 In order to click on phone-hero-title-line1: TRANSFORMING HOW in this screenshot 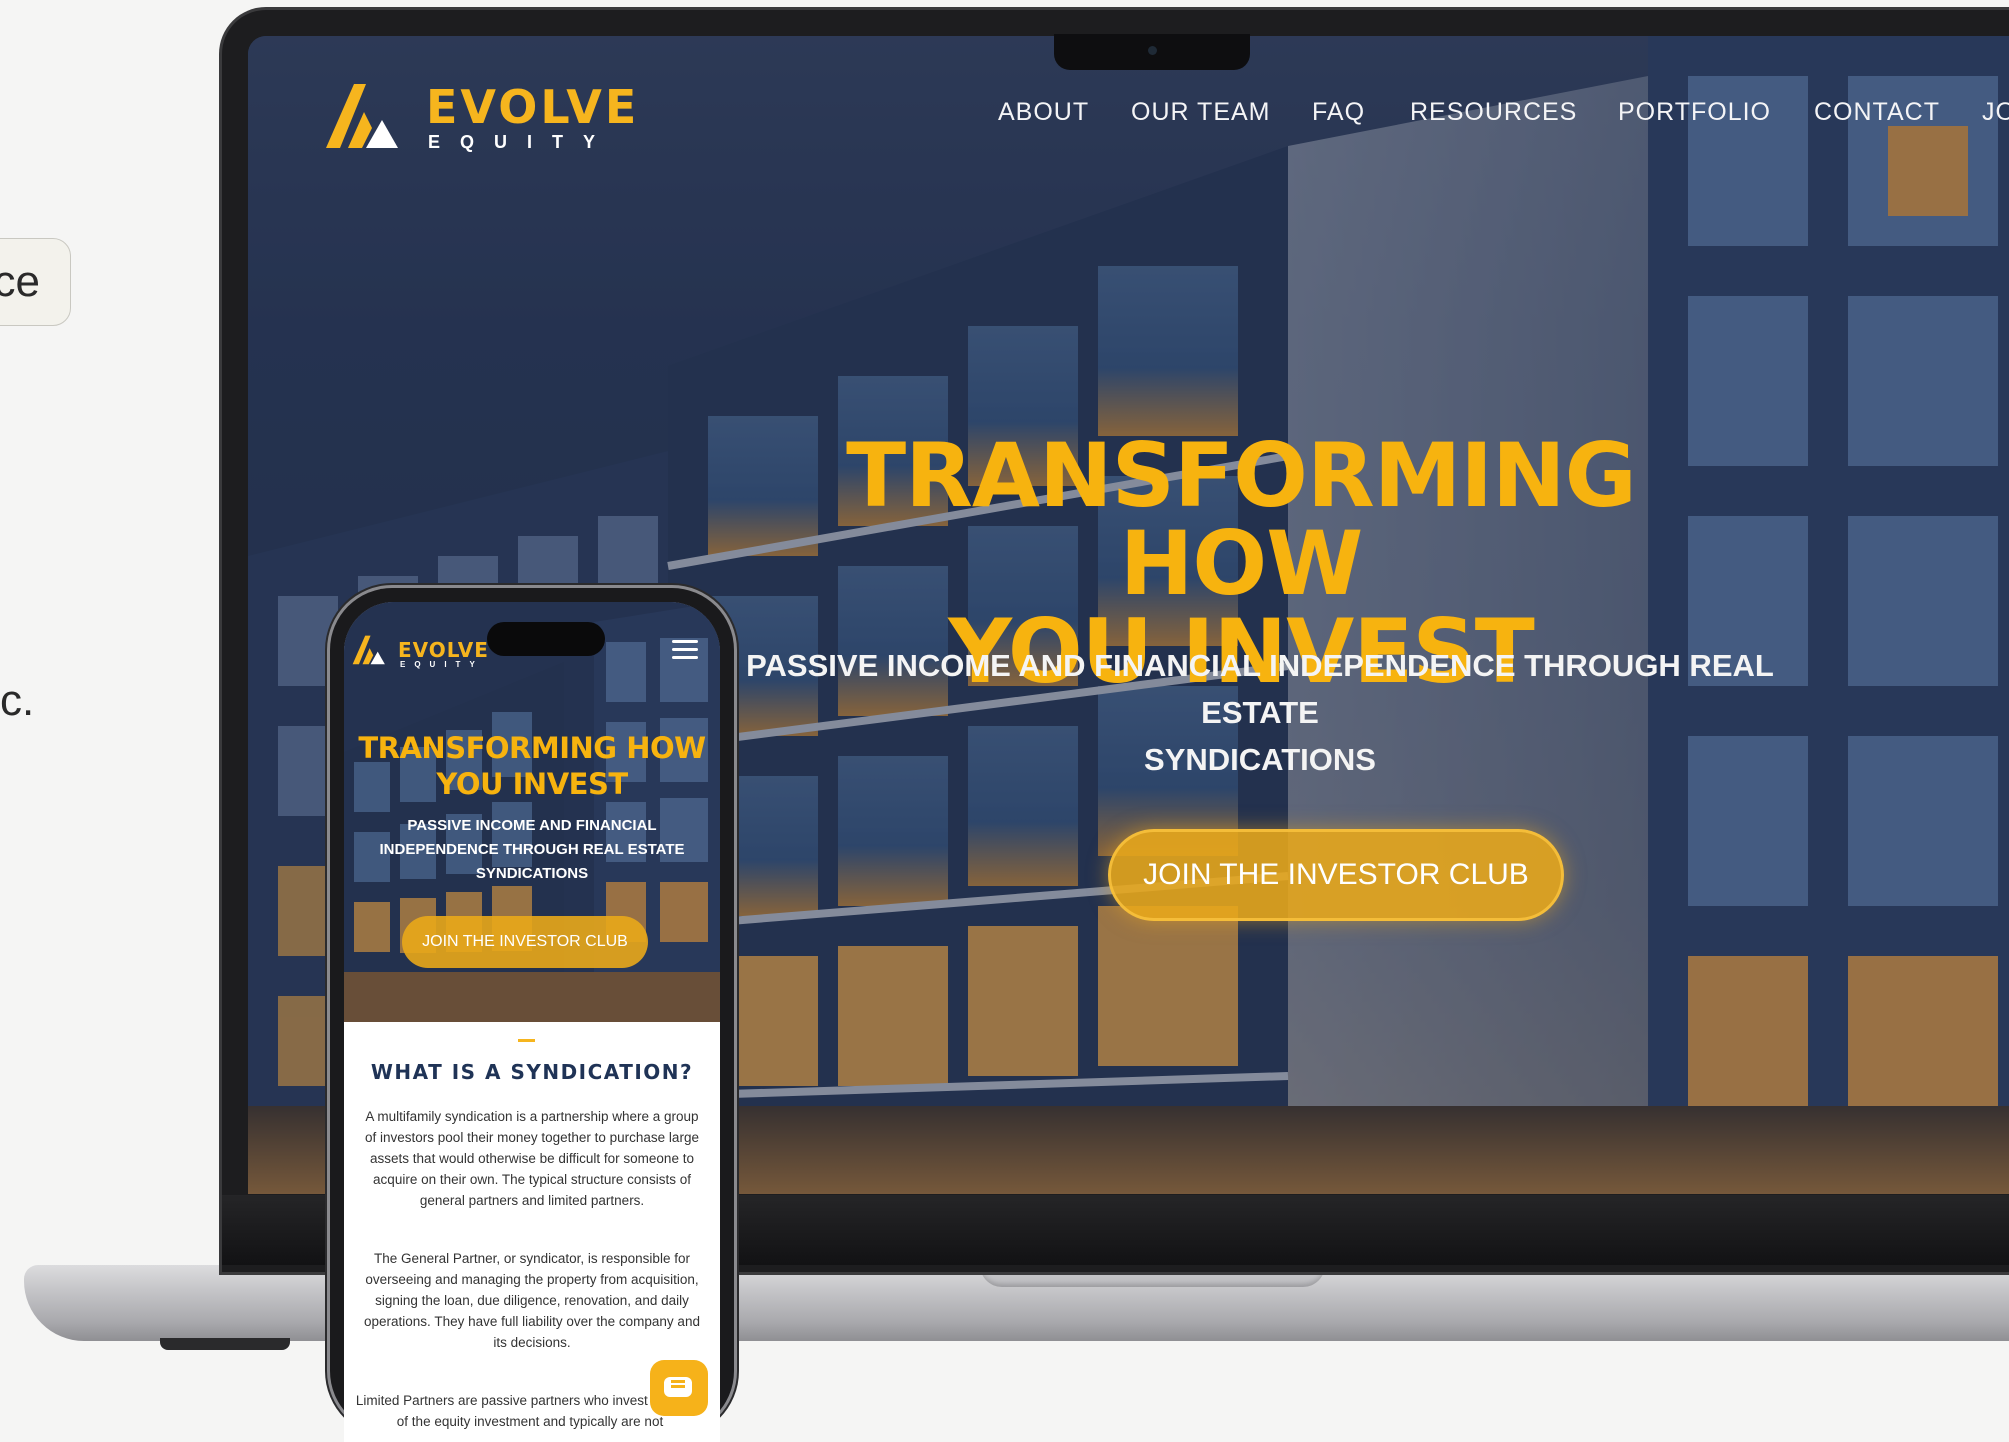, I will do `click(532, 748)`.